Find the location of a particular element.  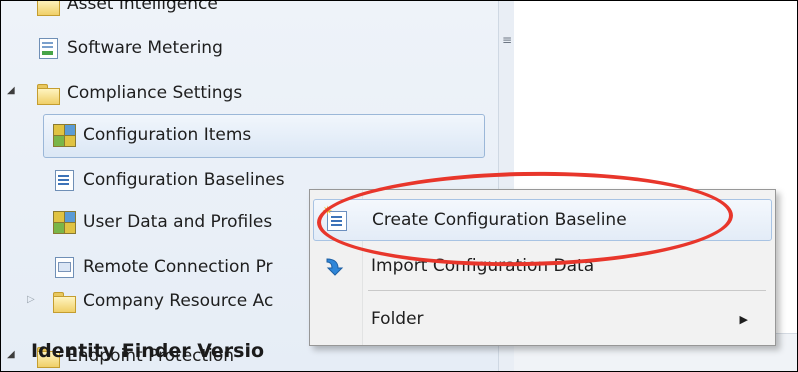

nav-item-configuration-items: Configuration Items is located at coordinates (152, 135).